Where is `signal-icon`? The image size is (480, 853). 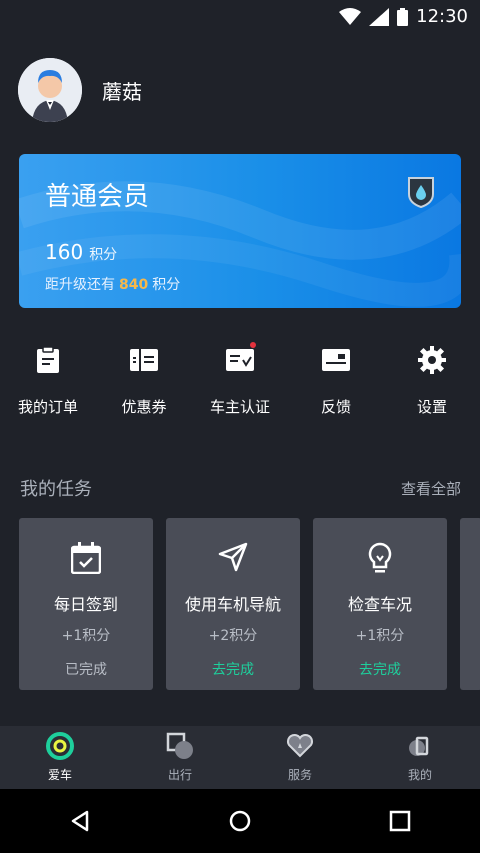
signal-icon is located at coordinates (379, 16).